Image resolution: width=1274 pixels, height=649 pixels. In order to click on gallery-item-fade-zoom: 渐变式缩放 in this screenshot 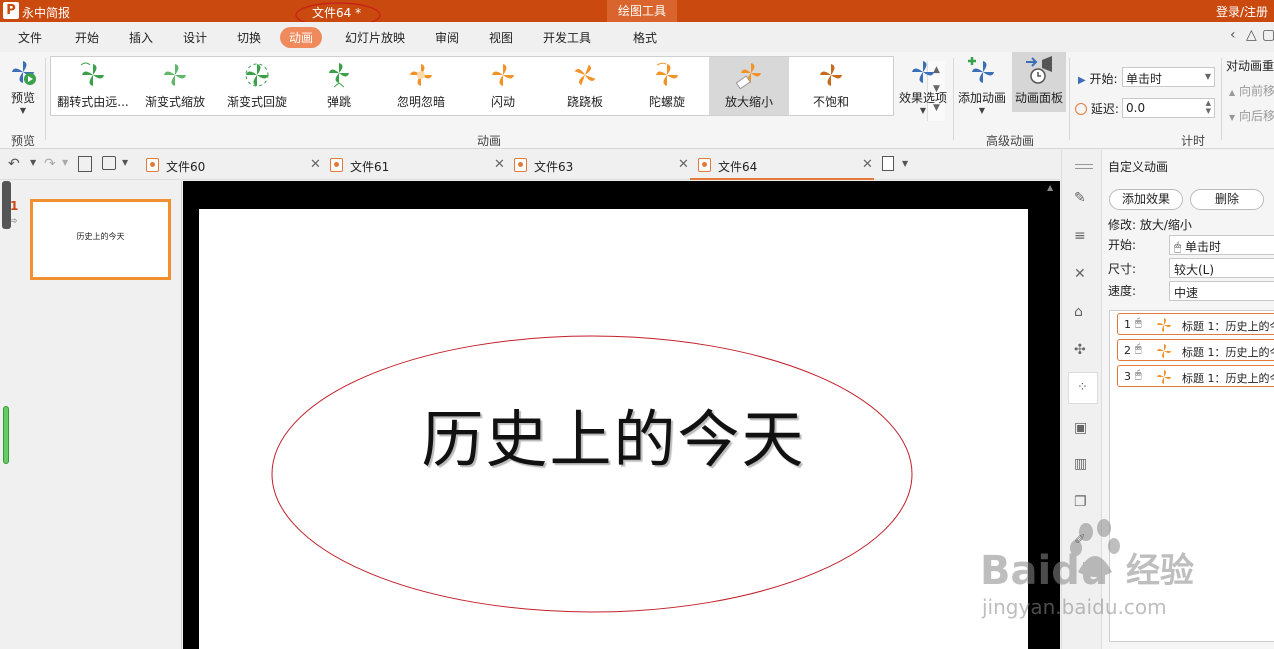, I will do `click(175, 86)`.